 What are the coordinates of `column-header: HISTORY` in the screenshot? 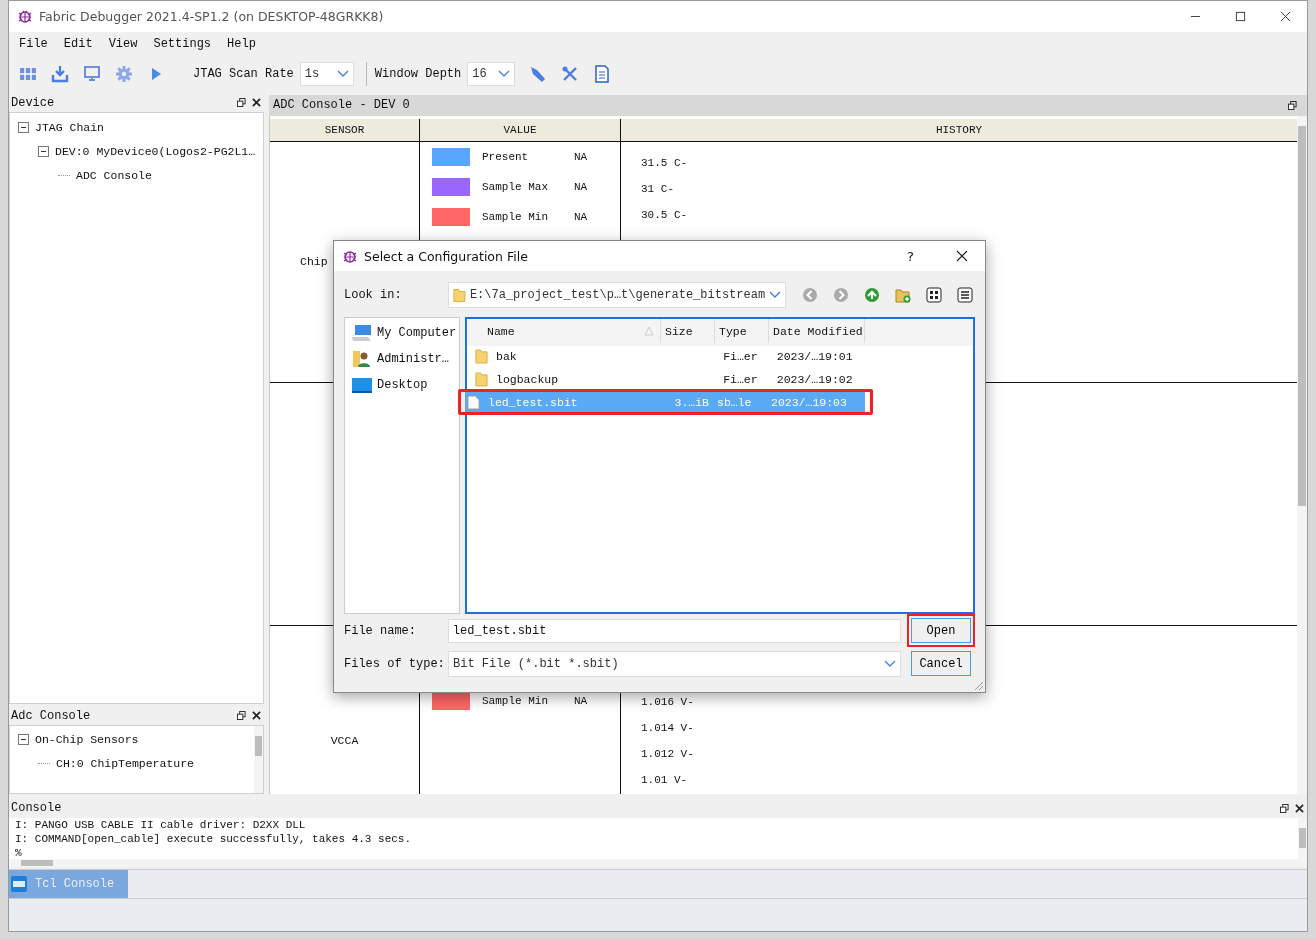 It's located at (959, 130).